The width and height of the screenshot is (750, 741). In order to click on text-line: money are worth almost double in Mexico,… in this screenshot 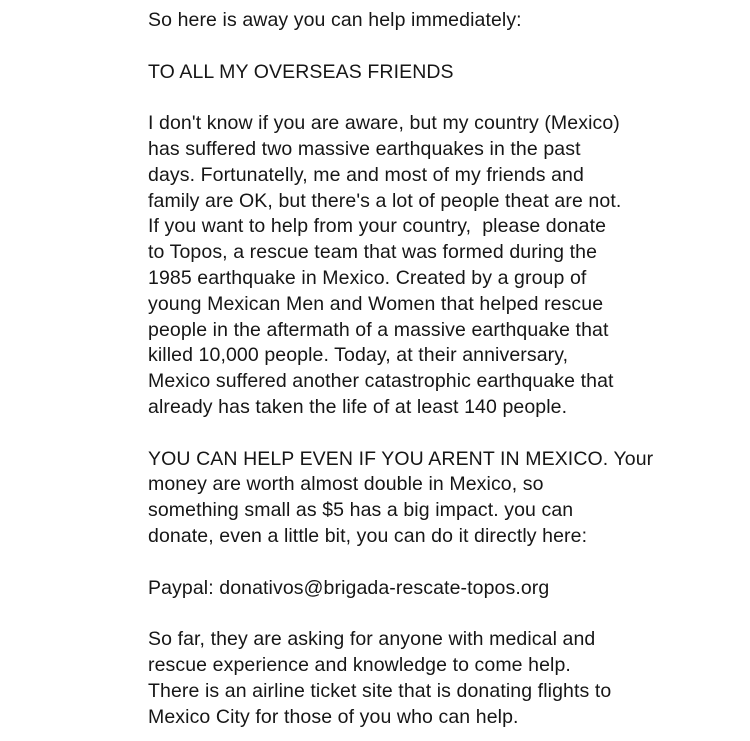, I will do `click(346, 484)`.